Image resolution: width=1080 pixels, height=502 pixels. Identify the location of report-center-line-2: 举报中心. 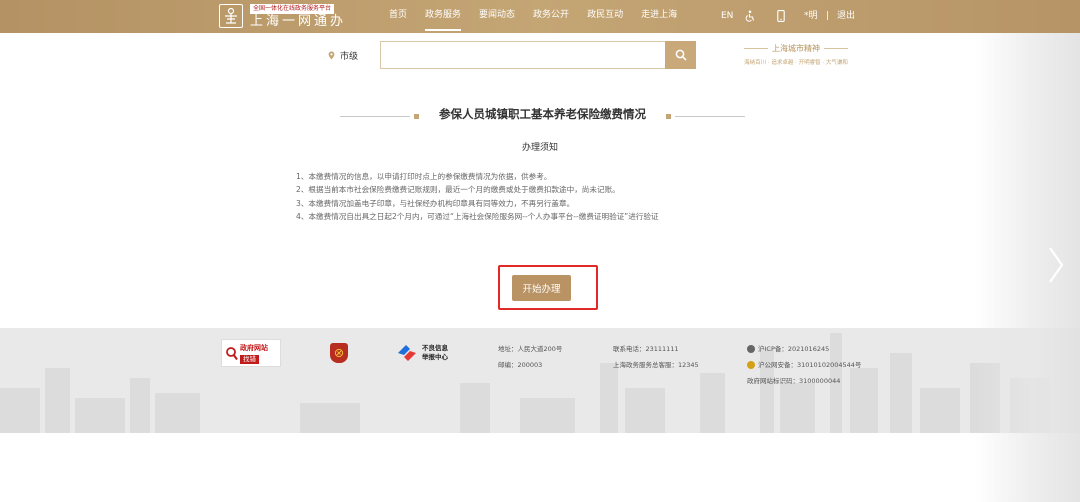
(435, 357).